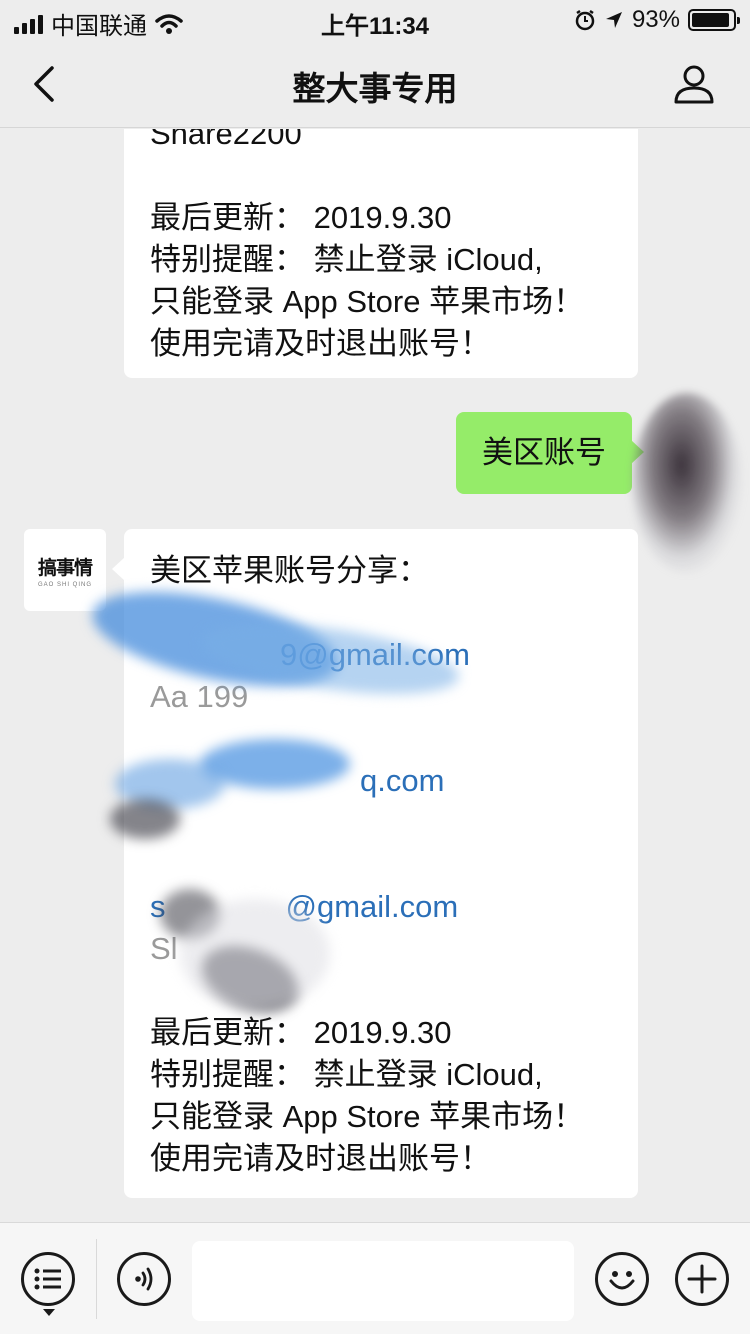 The height and width of the screenshot is (1334, 750). Describe the element at coordinates (585, 20) in the screenshot. I see `alarm-icon` at that location.